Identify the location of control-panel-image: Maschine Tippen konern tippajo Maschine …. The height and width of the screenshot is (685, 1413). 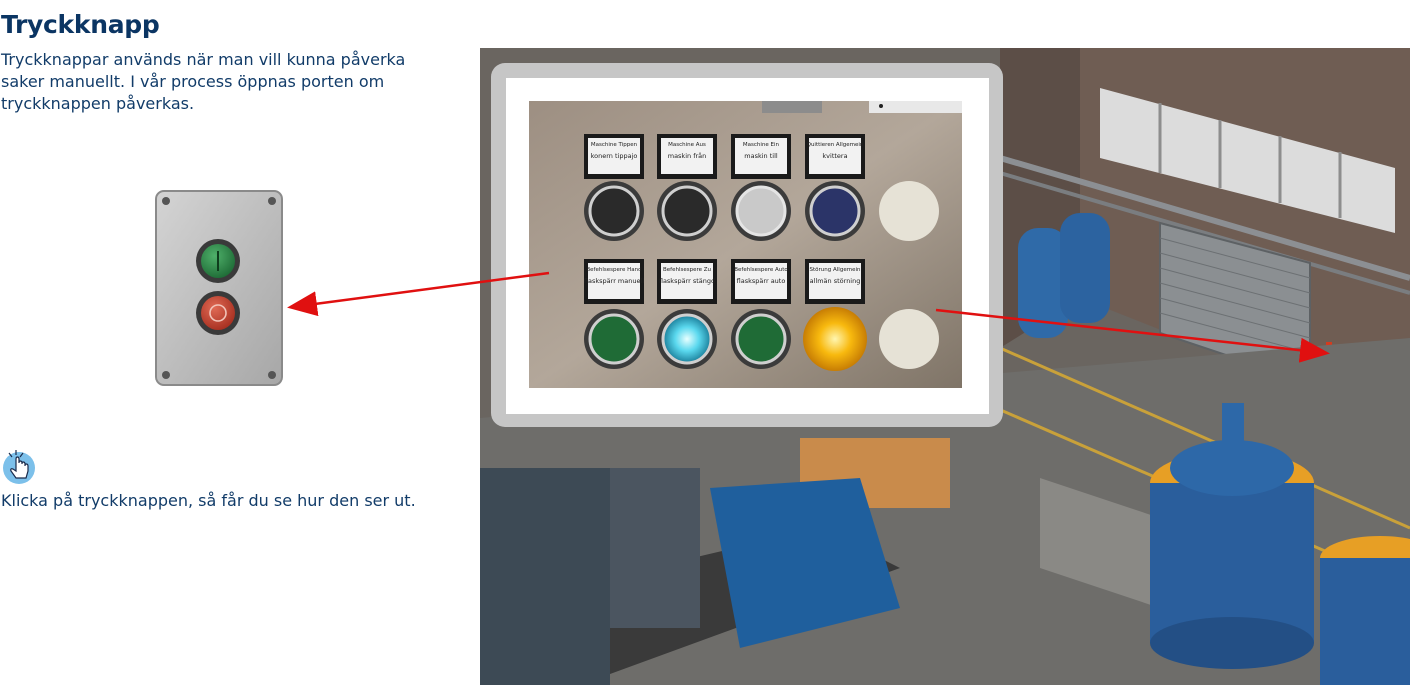
(745, 244).